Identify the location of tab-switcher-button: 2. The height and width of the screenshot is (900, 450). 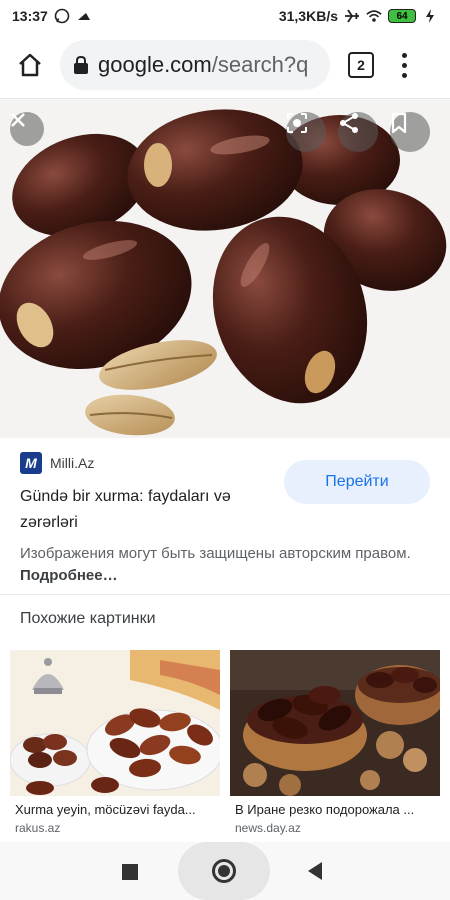
(361, 65).